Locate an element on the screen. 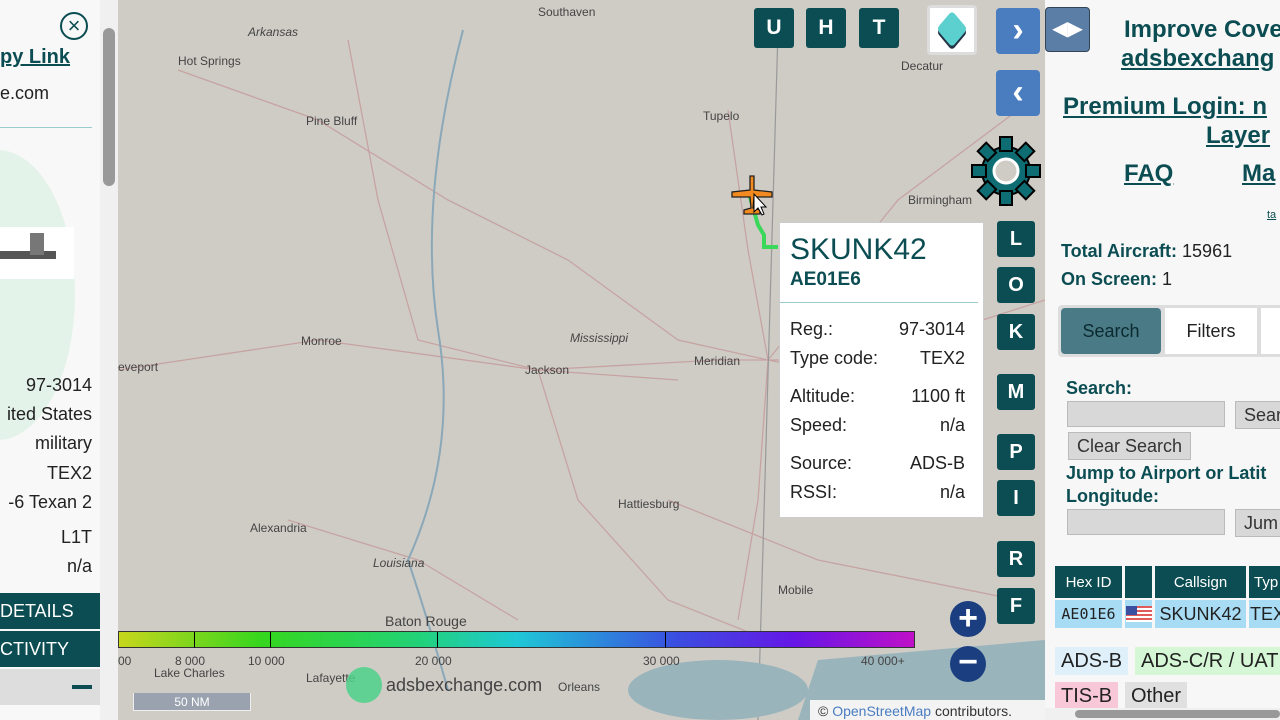 This screenshot has height=720, width=1280. detail-class: L1T is located at coordinates (76, 537).